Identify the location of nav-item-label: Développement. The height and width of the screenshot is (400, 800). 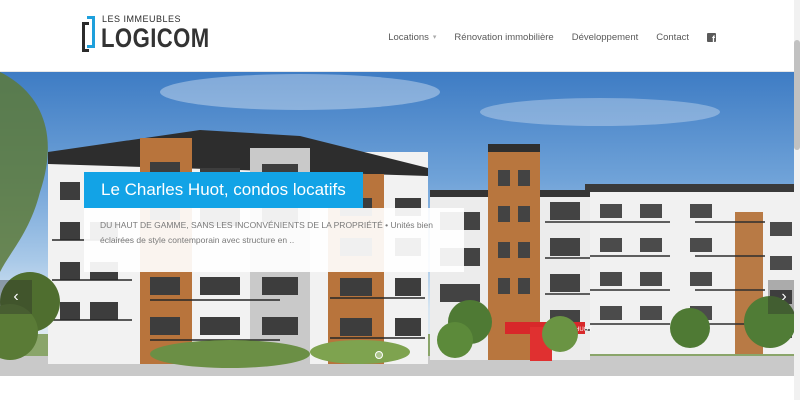
(605, 37).